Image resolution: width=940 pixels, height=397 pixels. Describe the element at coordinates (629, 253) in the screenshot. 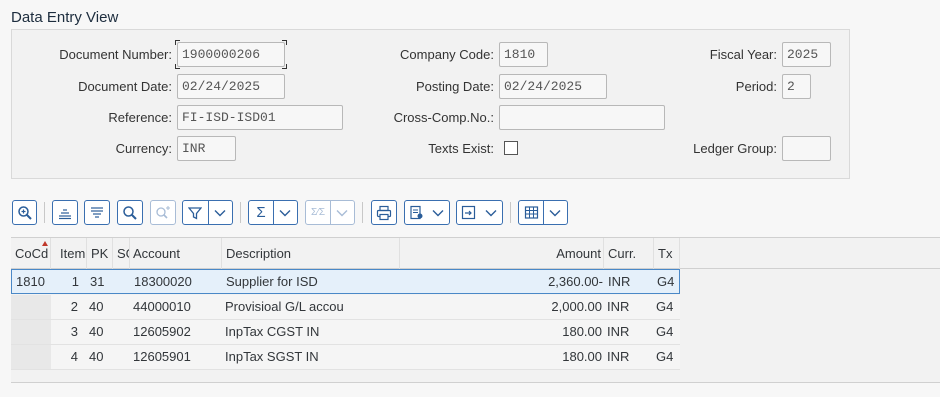

I see `column-header-currency: Curr.` at that location.